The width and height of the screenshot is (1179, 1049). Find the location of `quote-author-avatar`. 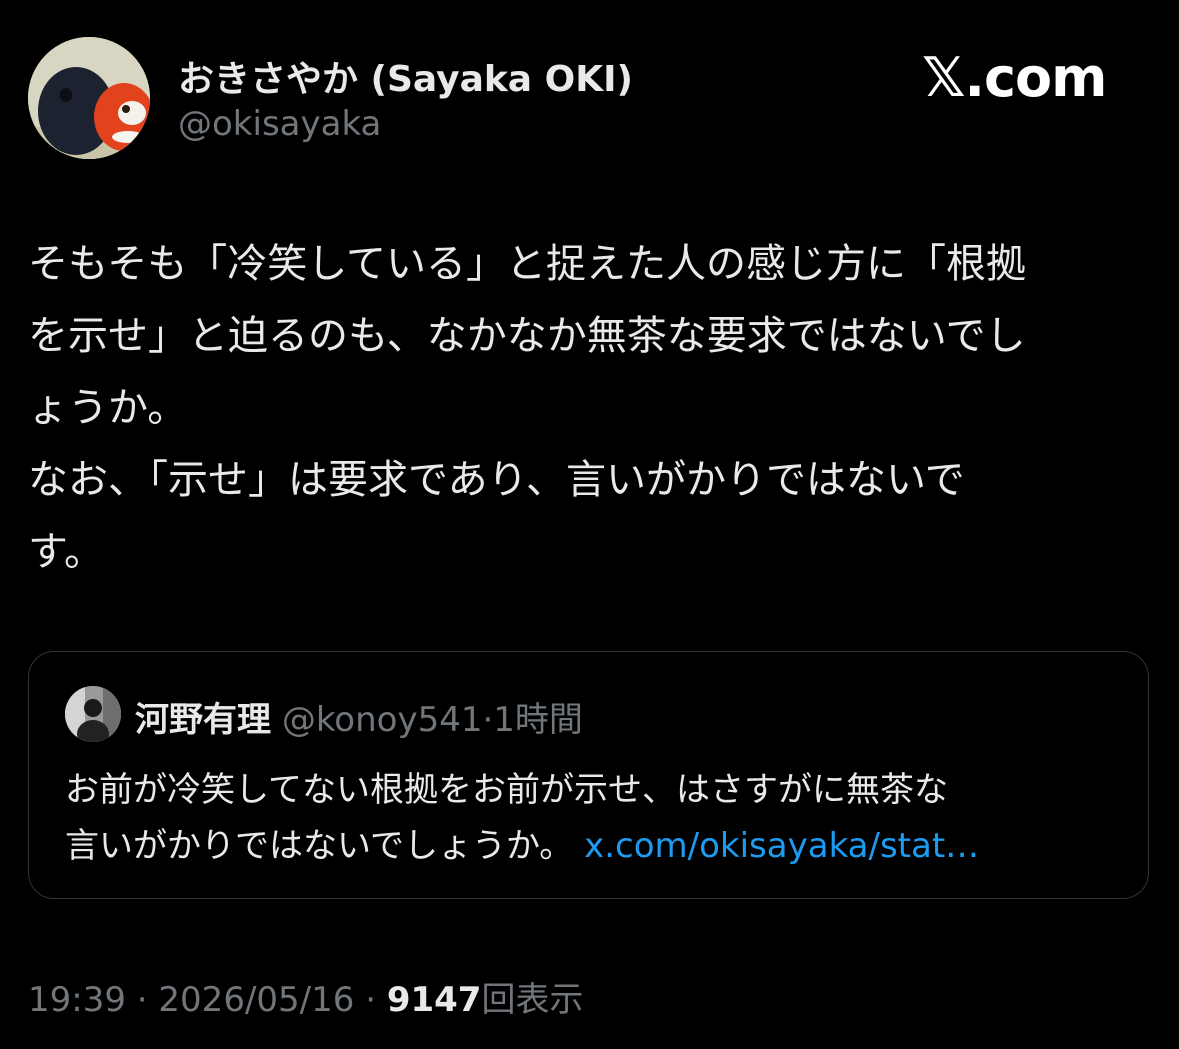

quote-author-avatar is located at coordinates (93, 714).